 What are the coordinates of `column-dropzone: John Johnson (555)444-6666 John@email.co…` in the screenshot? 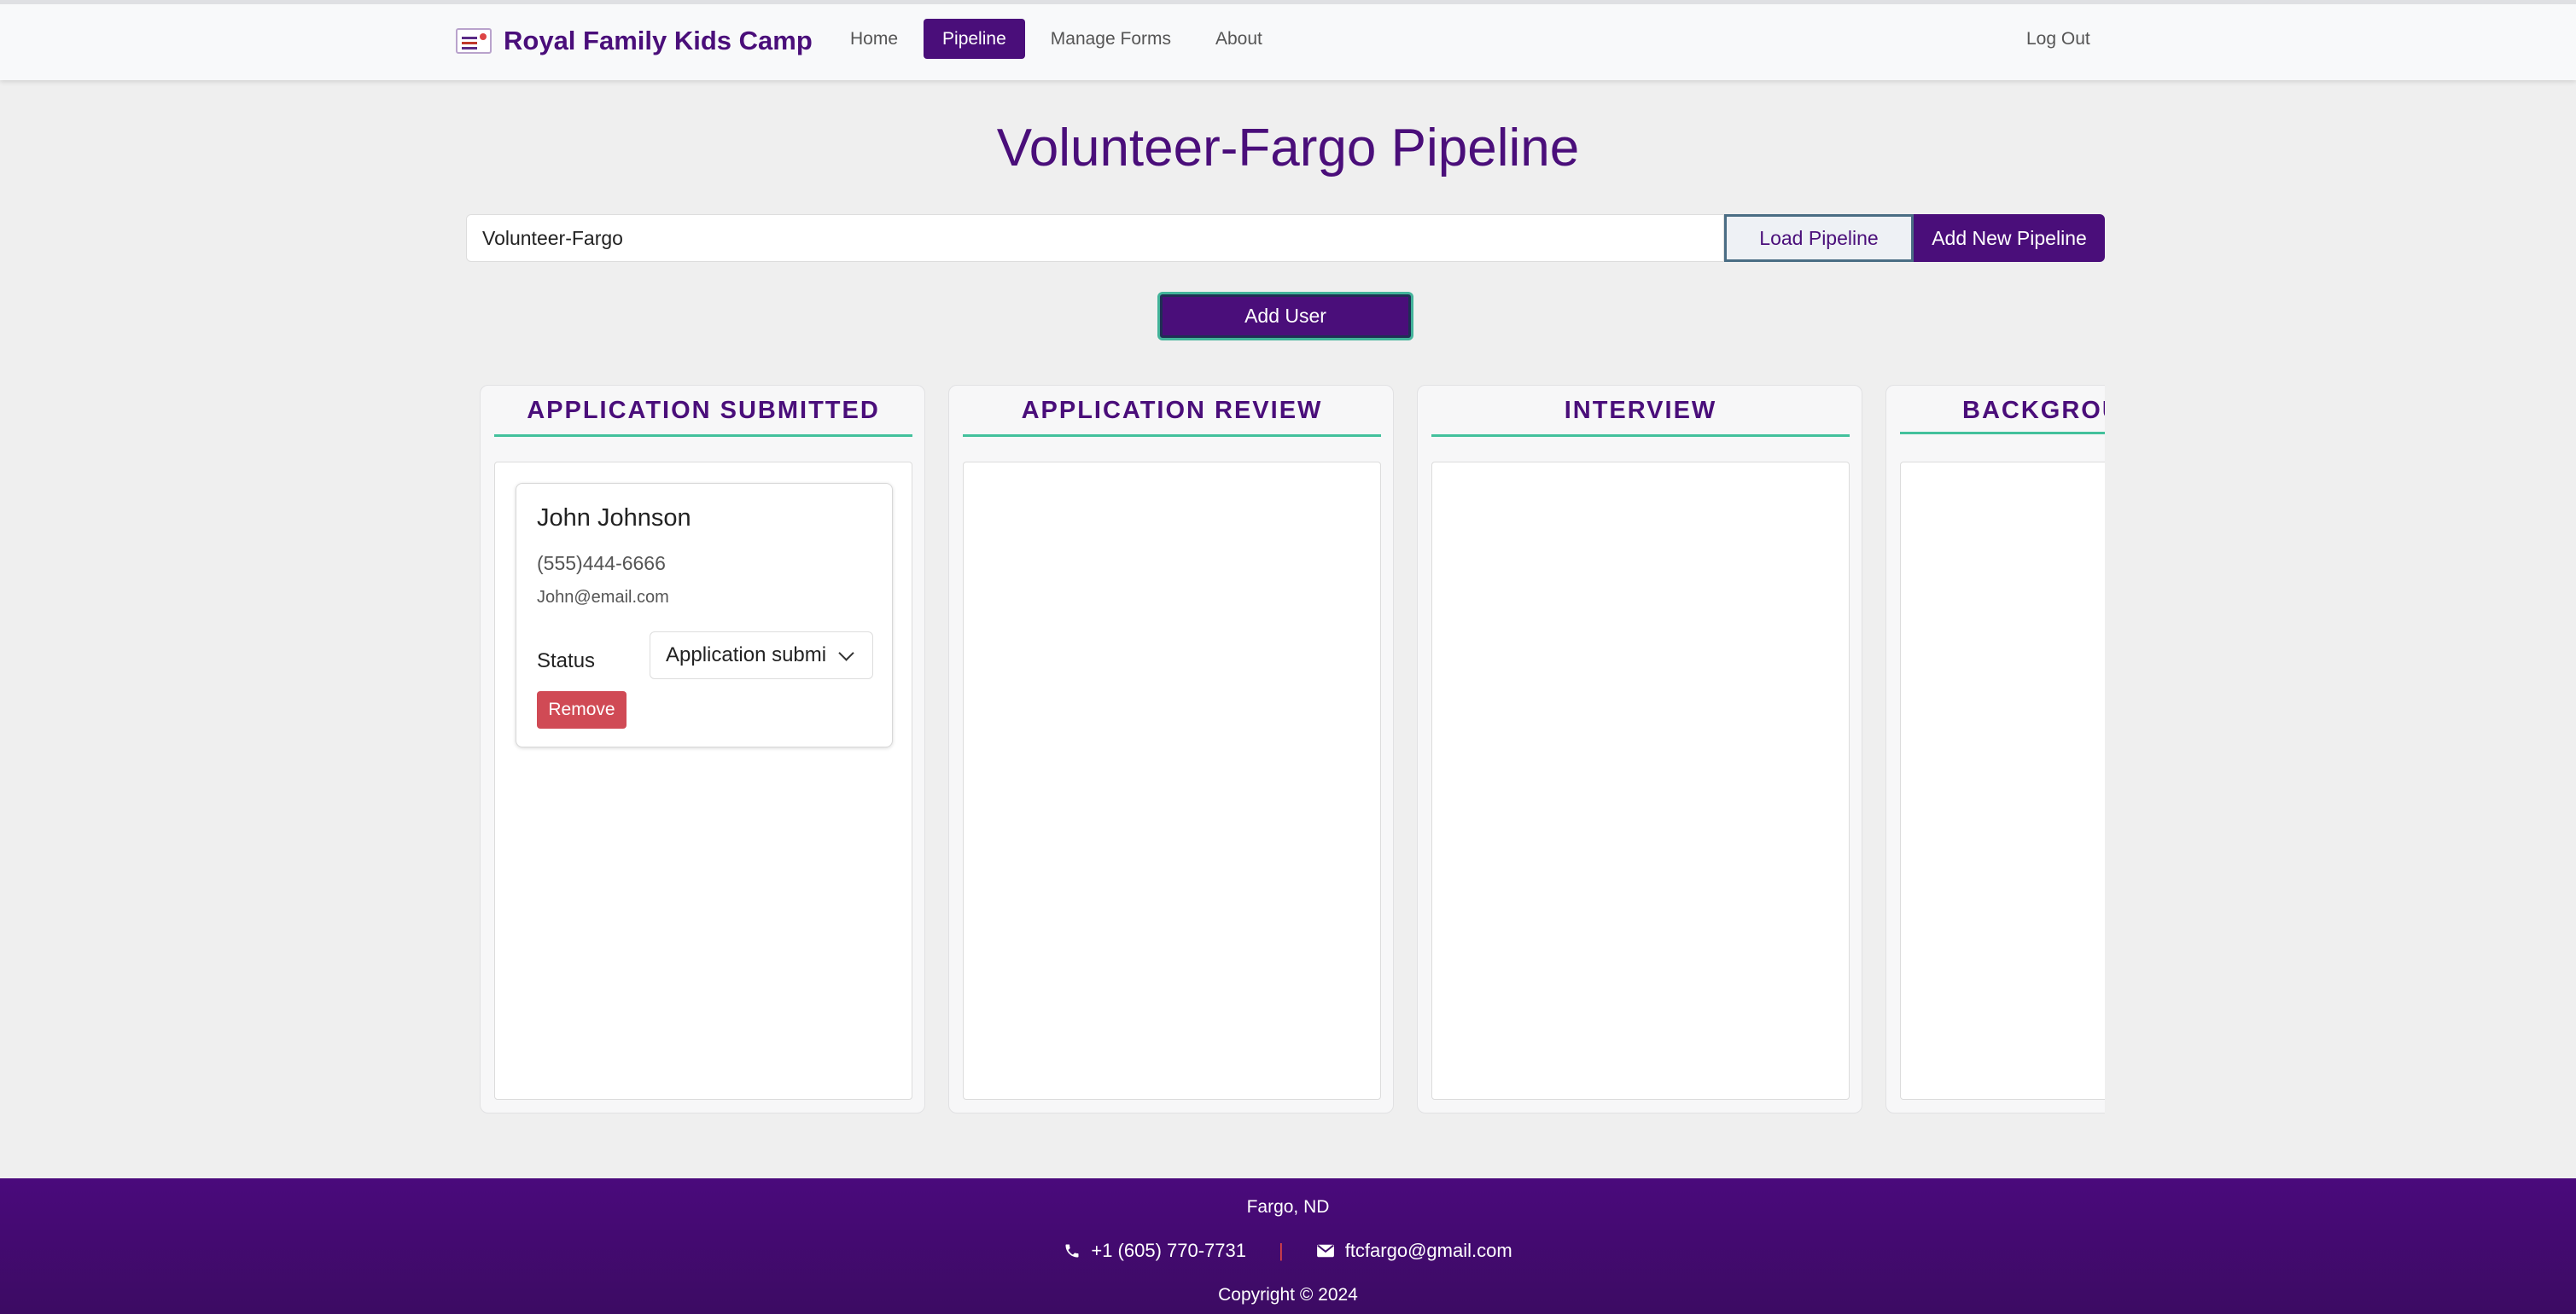 It's located at (703, 781).